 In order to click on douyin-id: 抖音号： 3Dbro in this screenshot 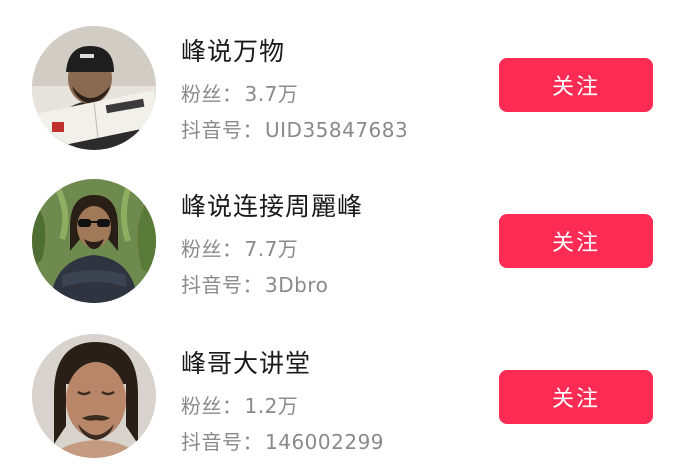, I will do `click(254, 283)`.